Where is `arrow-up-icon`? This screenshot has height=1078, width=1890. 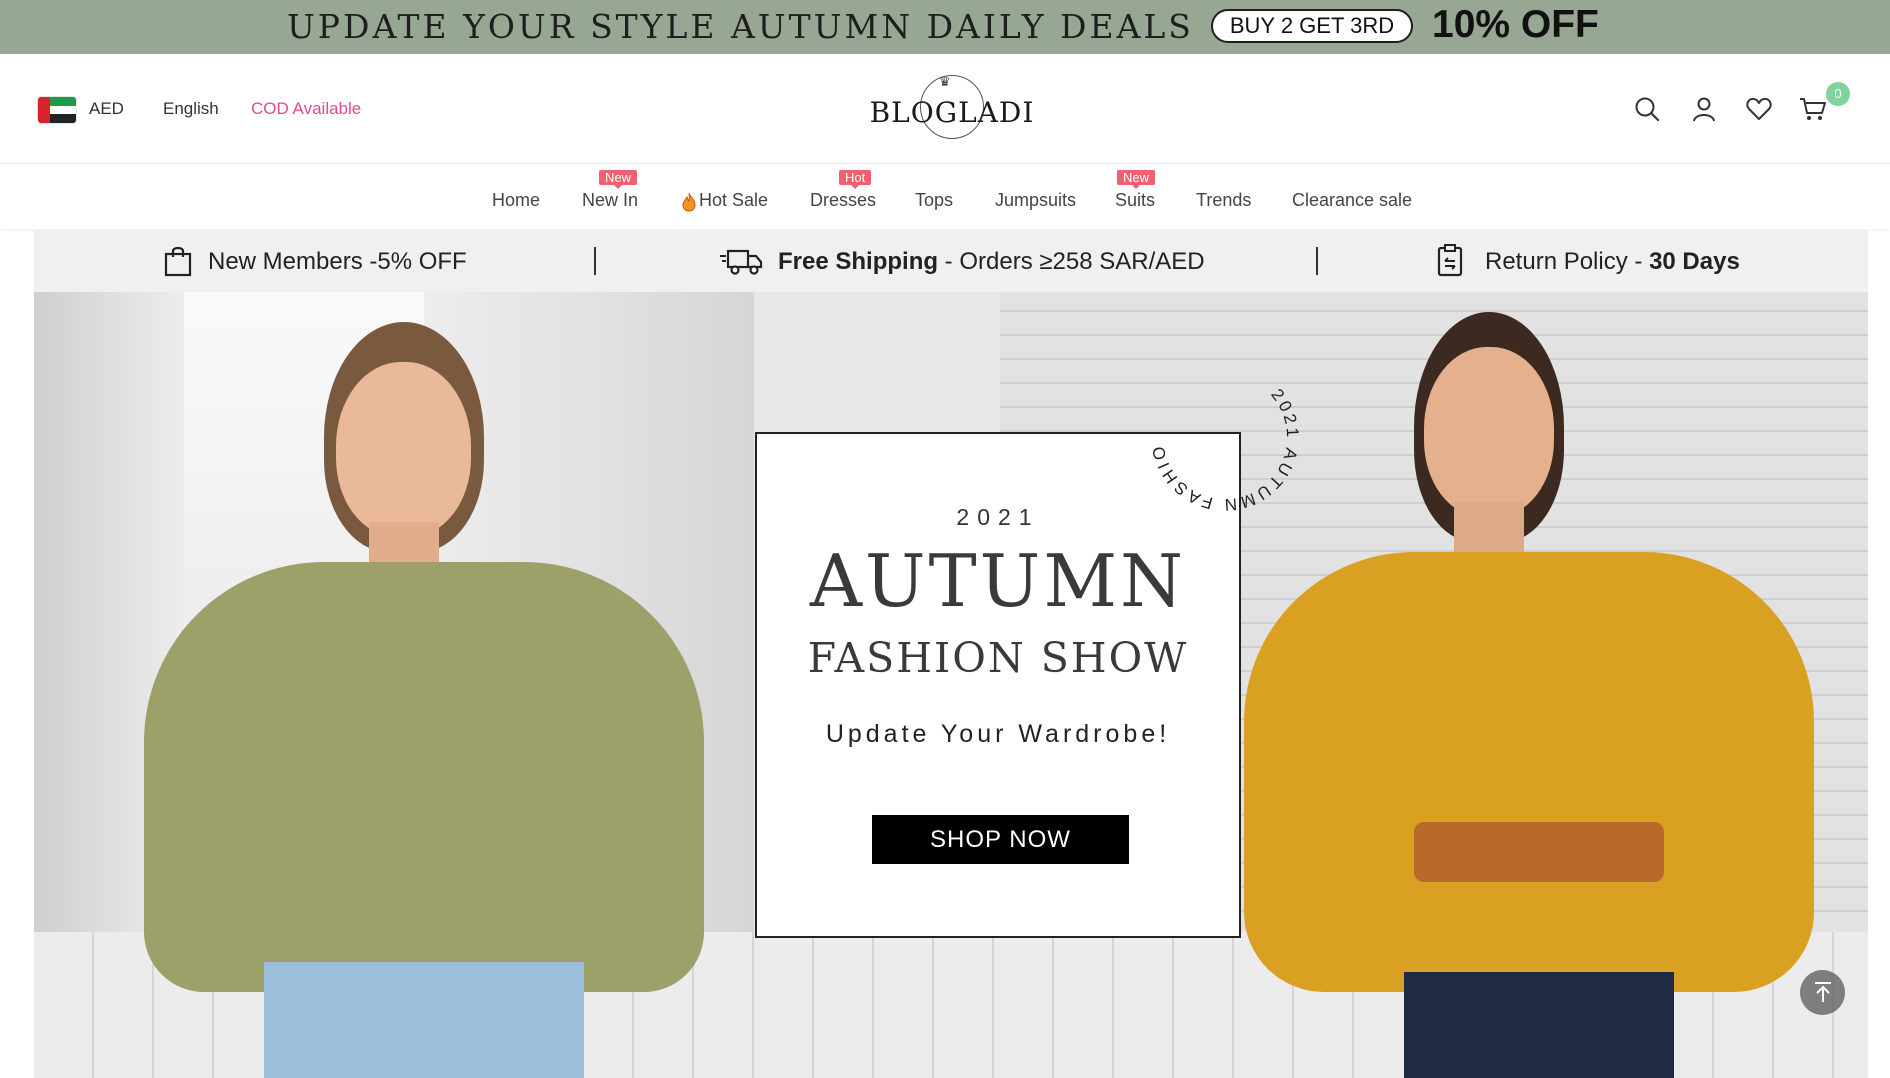 arrow-up-icon is located at coordinates (1823, 992).